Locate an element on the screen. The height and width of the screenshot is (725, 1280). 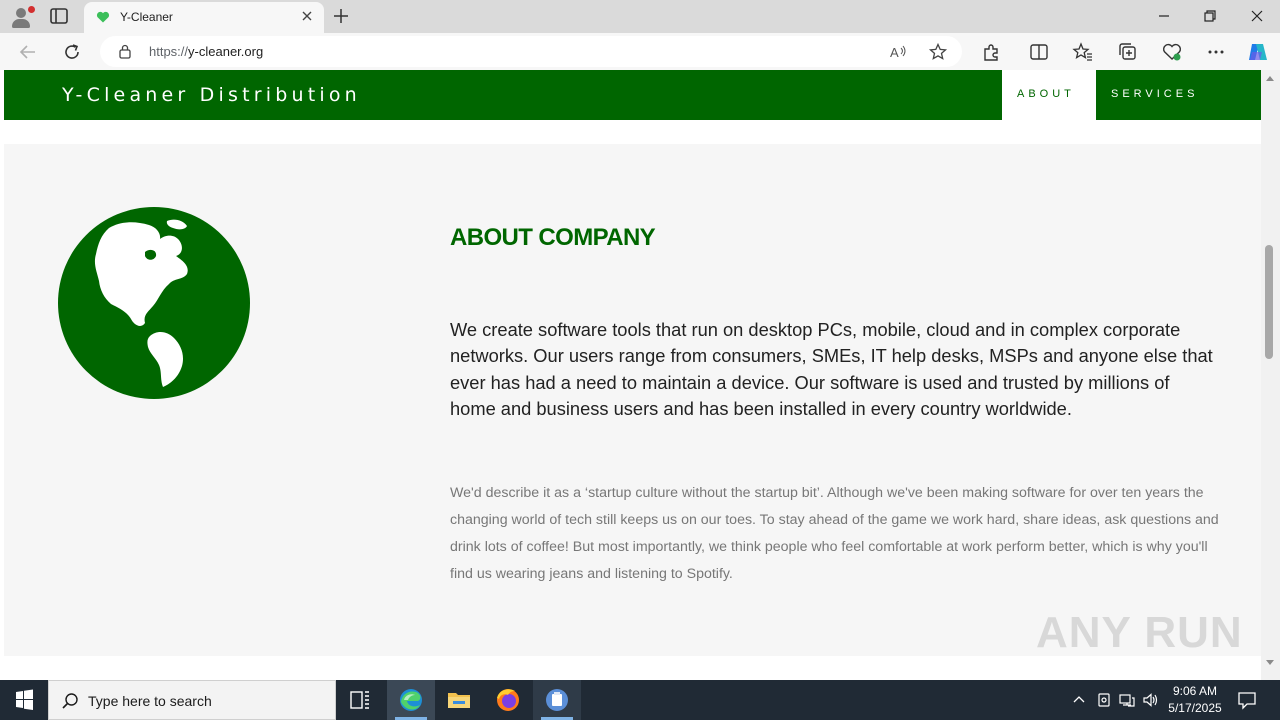
nav-about: ABOUT is located at coordinates (1049, 95).